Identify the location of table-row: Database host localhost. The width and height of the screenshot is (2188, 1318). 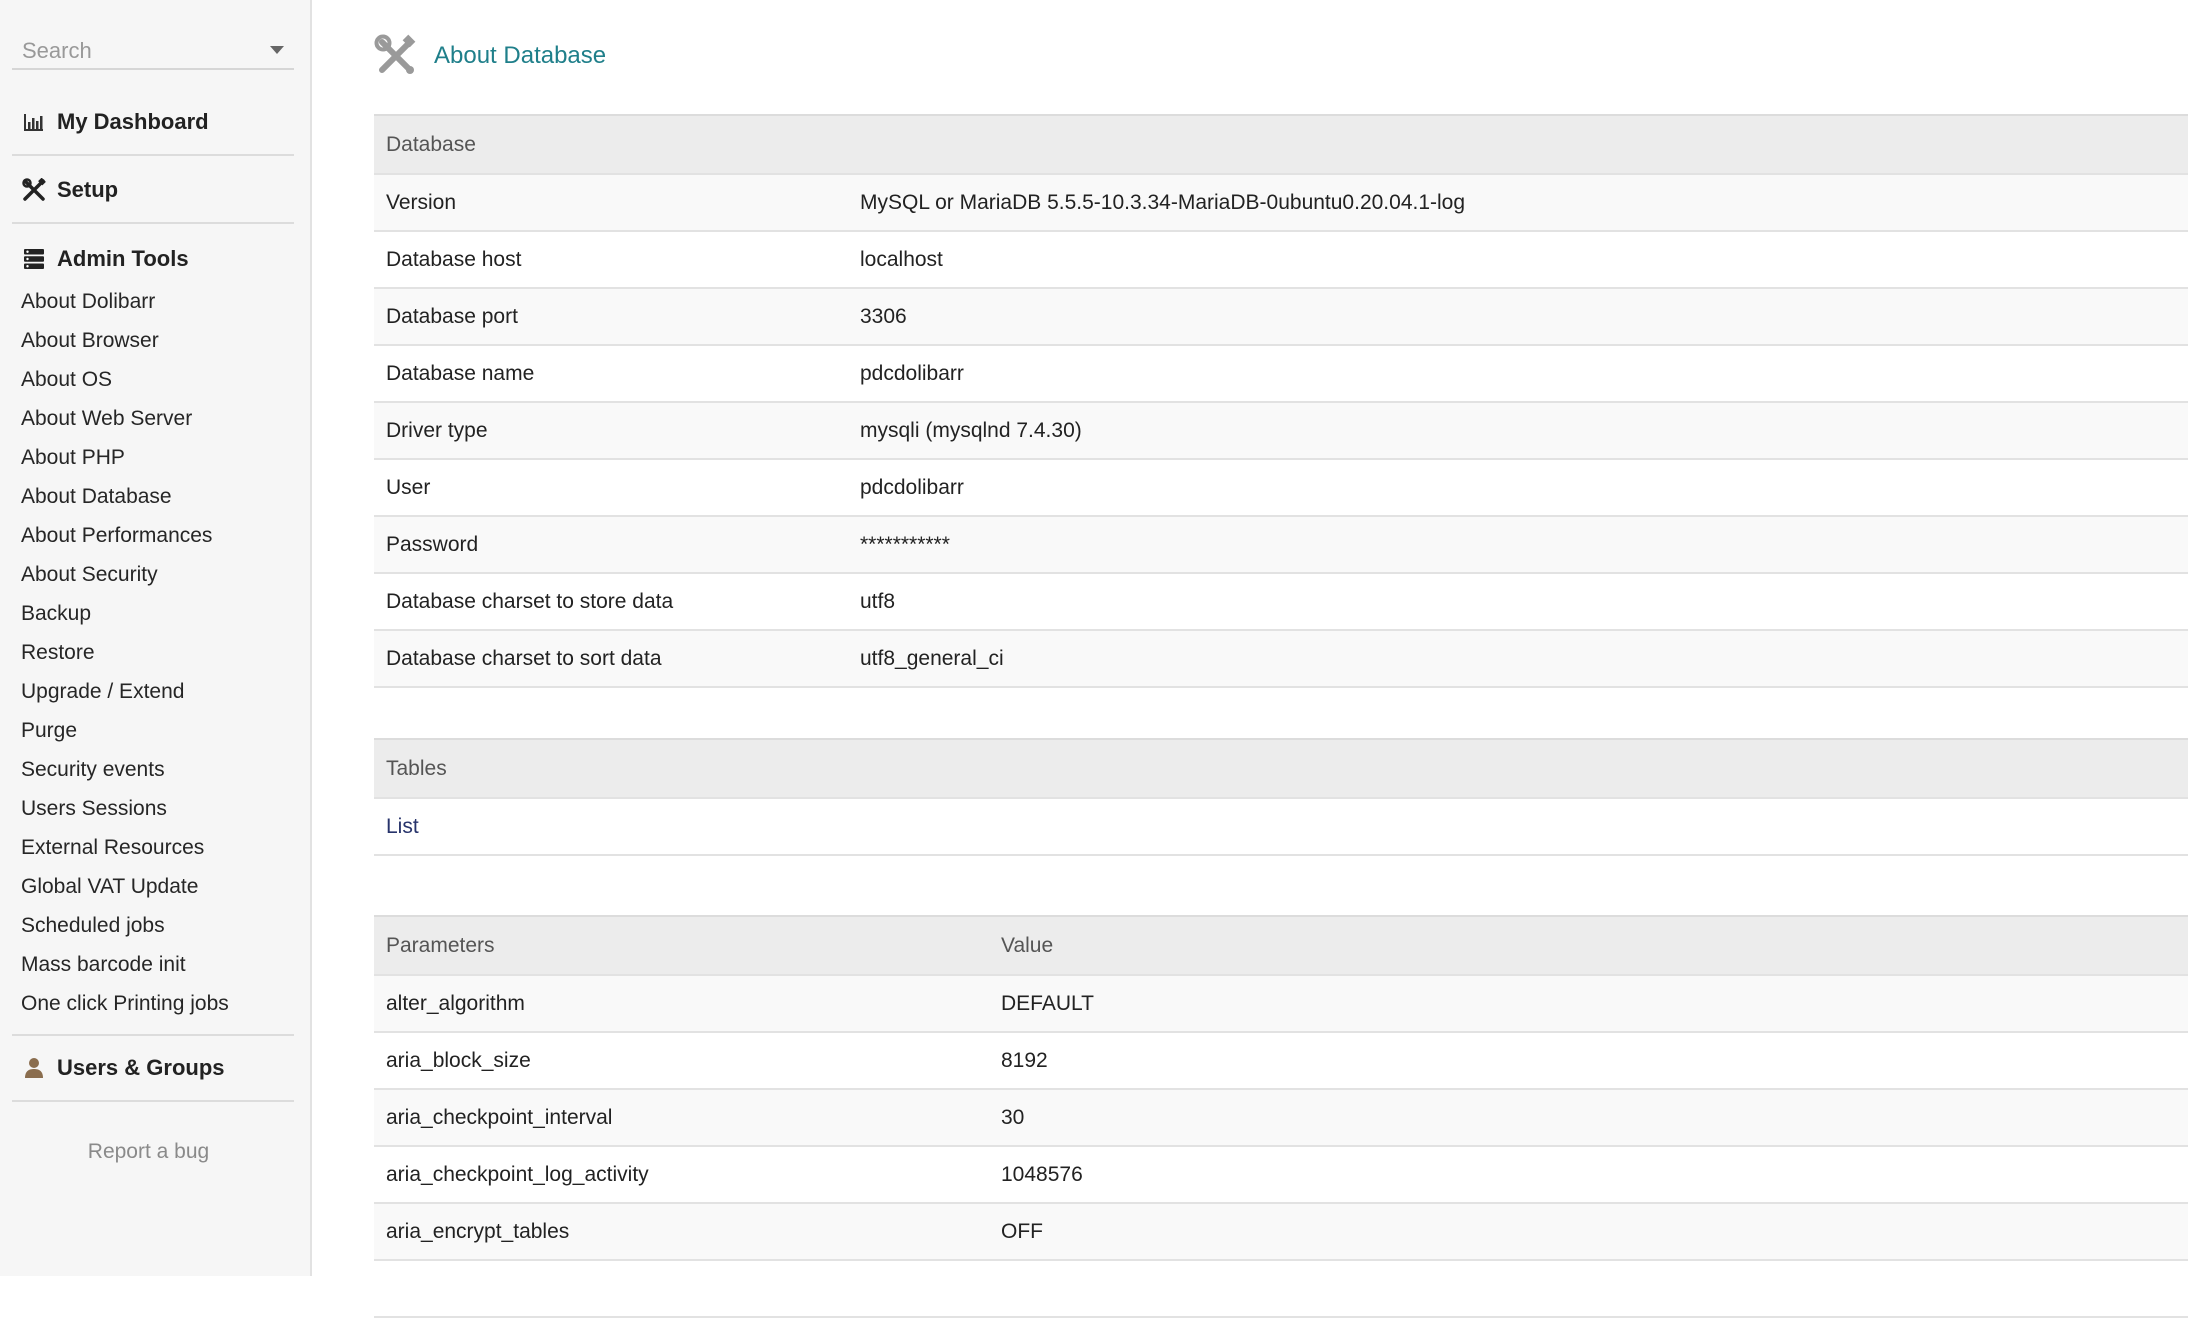
(1281, 260).